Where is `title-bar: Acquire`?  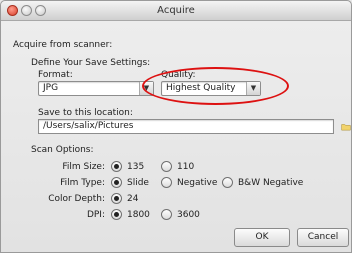 title-bar: Acquire is located at coordinates (176, 11).